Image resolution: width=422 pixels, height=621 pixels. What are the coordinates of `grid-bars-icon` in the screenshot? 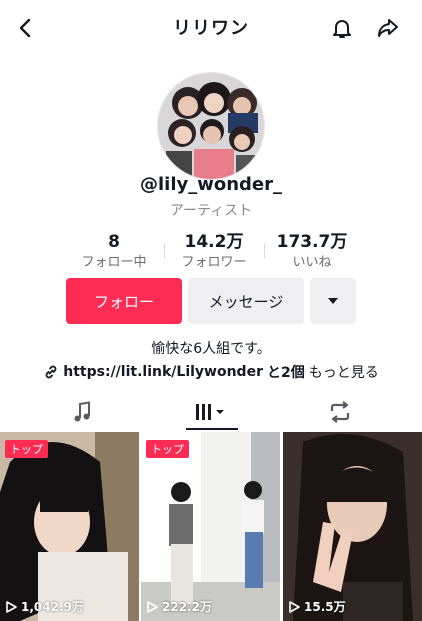 It's located at (210, 412).